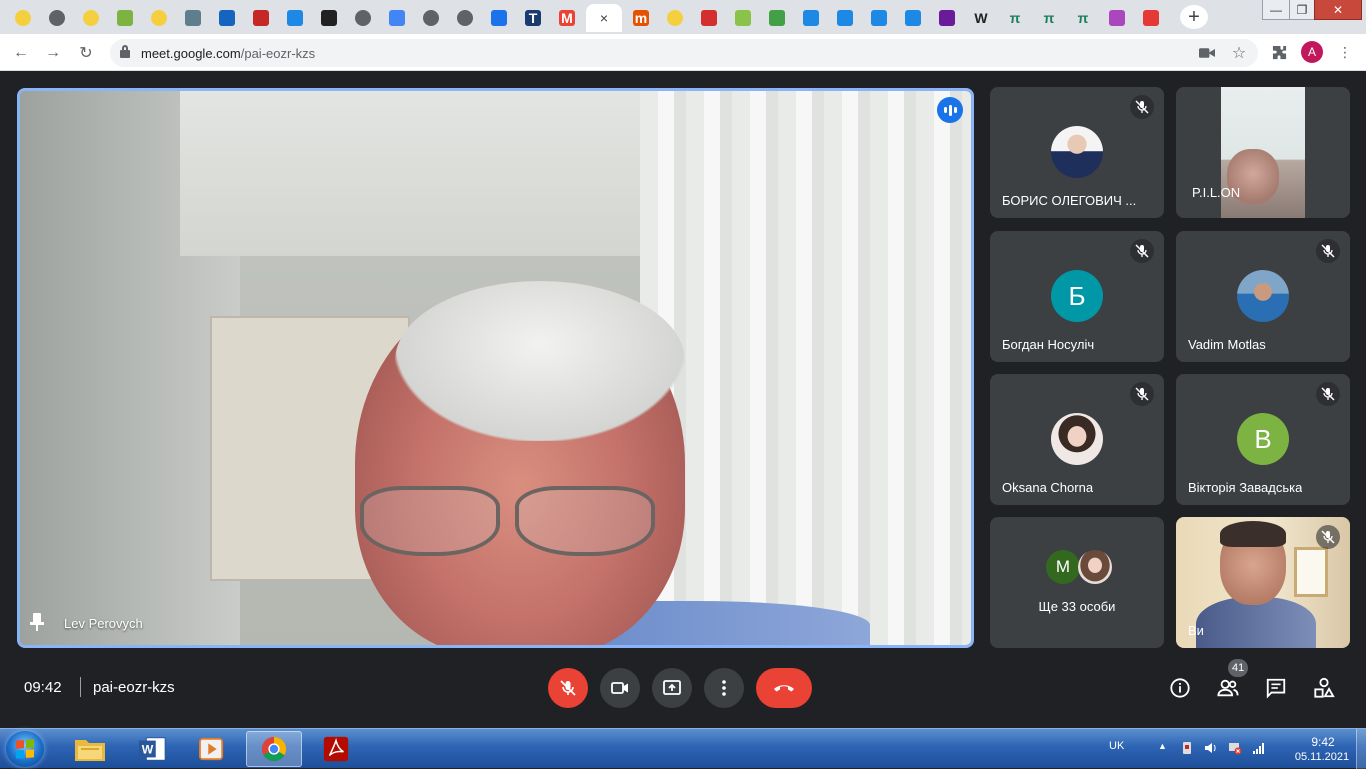  Describe the element at coordinates (1323, 742) in the screenshot. I see `clock-time: 9:42` at that location.